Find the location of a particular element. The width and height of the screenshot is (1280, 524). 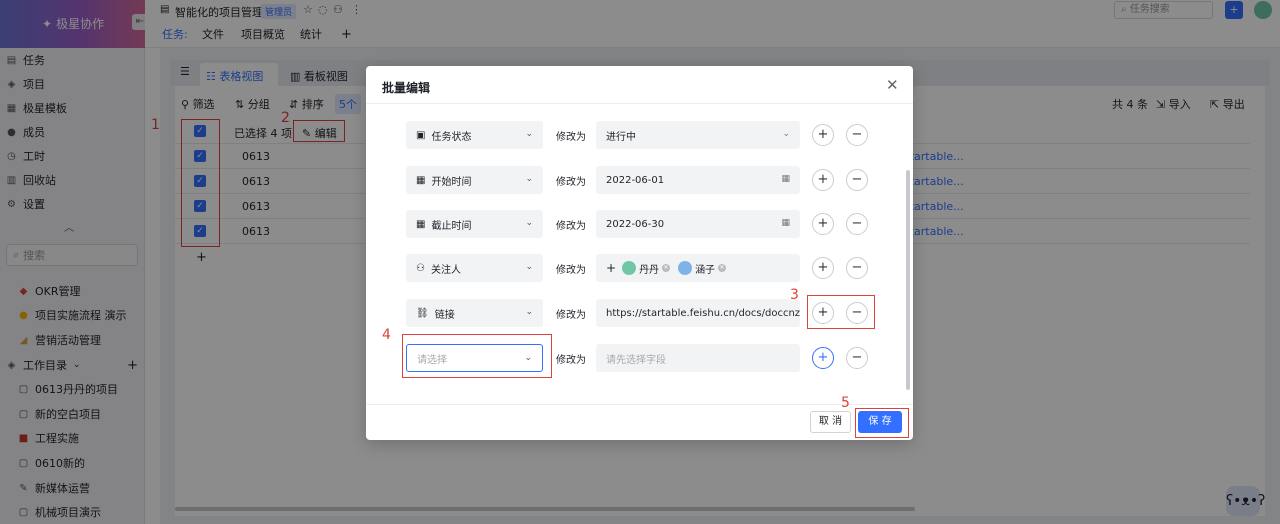

modal-scrollbar is located at coordinates (908, 280).